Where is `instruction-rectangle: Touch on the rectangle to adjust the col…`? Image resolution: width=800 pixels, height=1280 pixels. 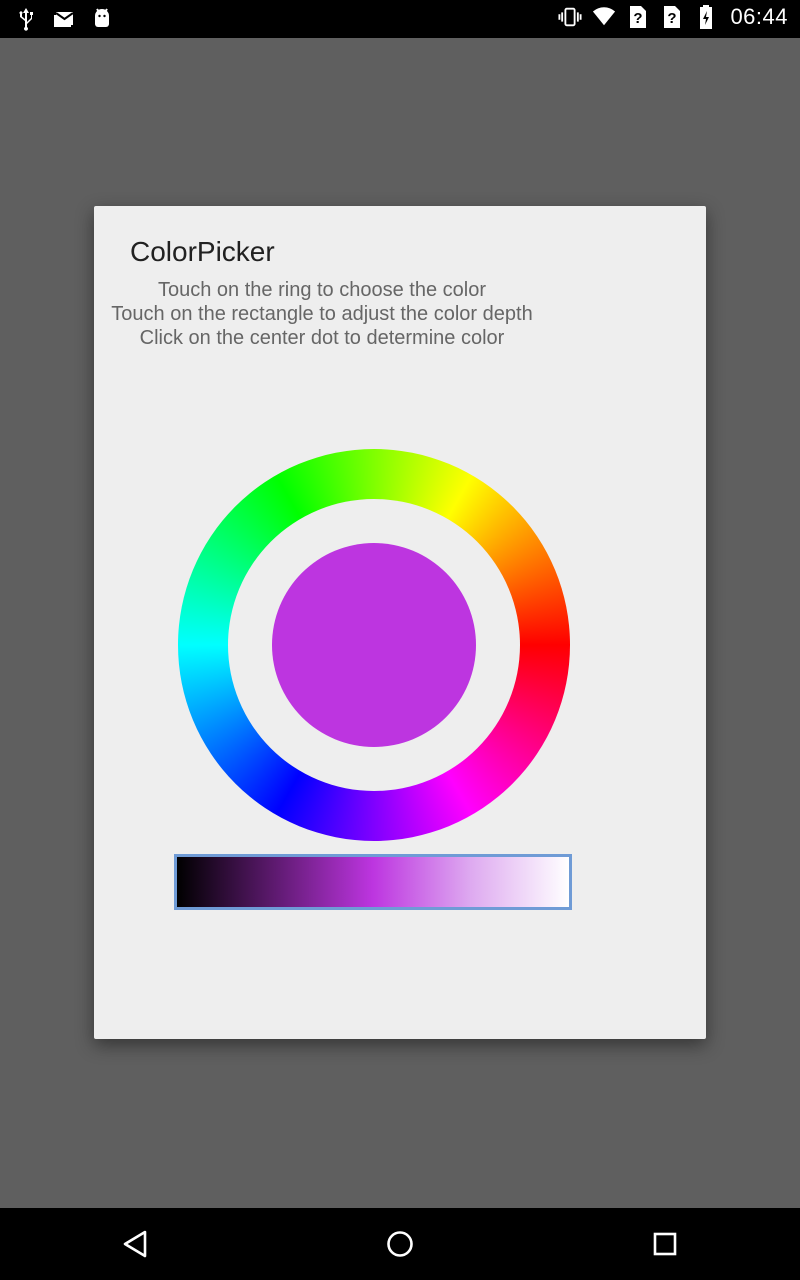 instruction-rectangle: Touch on the rectangle to adjust the col… is located at coordinates (322, 314).